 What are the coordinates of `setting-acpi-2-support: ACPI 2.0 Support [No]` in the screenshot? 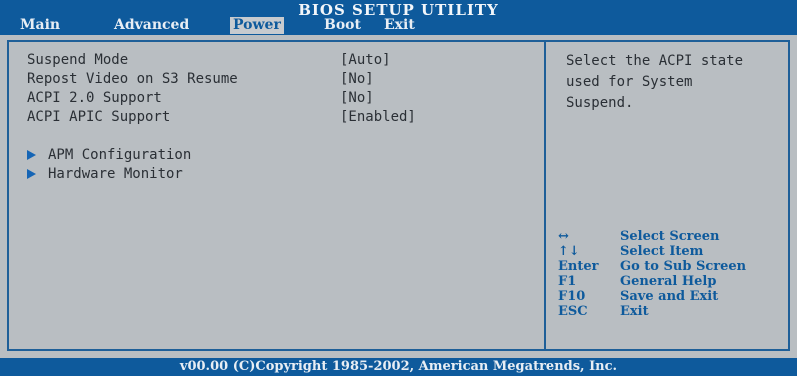 It's located at (200, 98).